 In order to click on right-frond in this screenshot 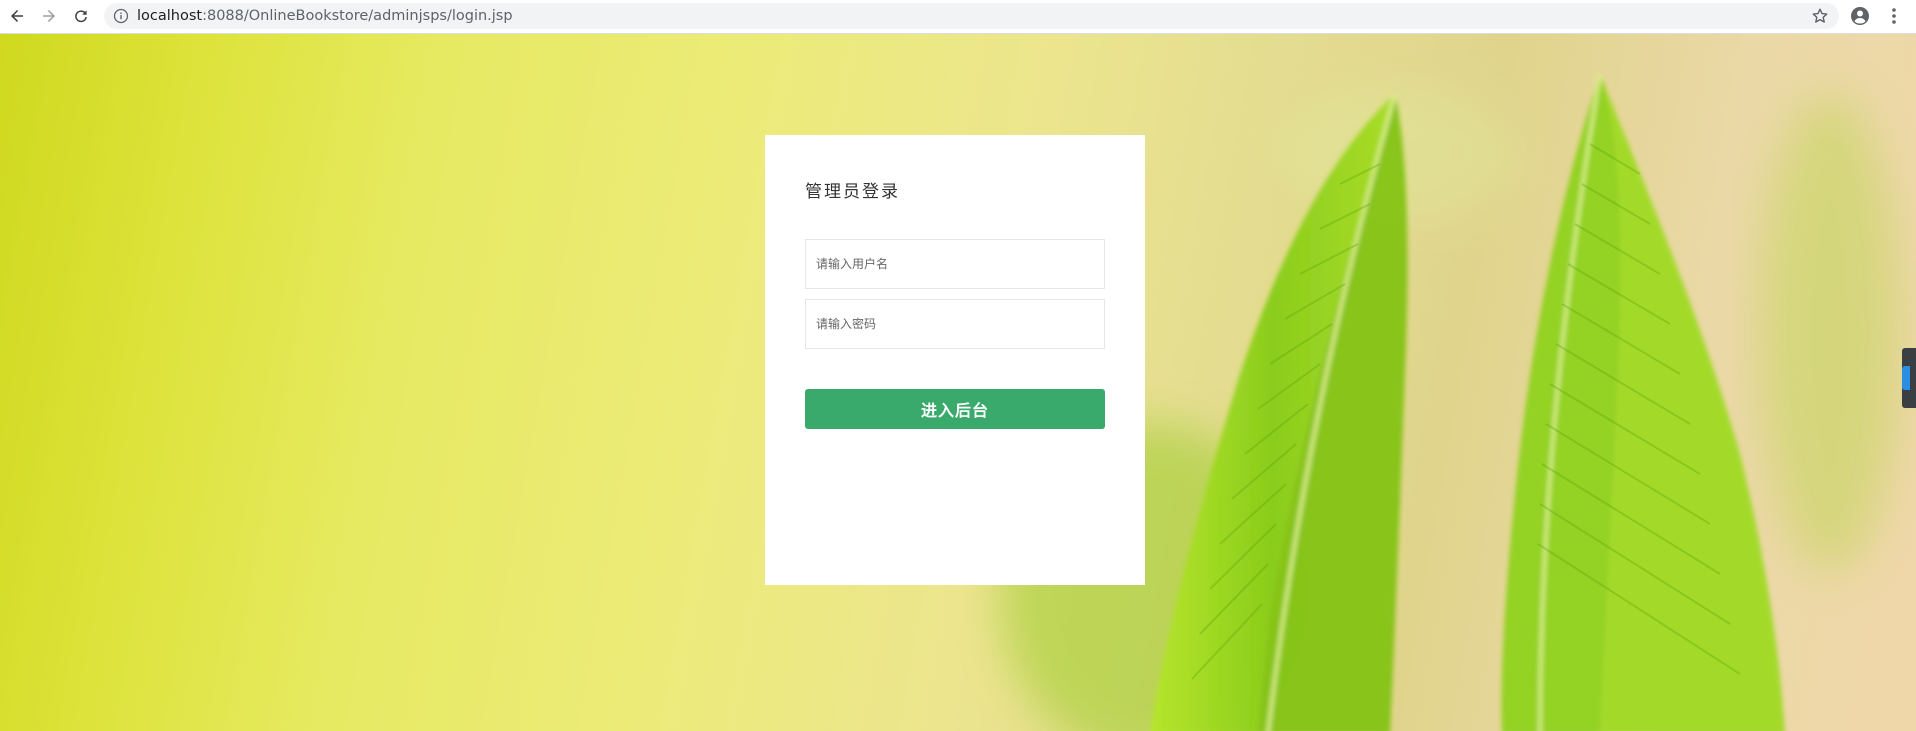, I will do `click(1643, 402)`.